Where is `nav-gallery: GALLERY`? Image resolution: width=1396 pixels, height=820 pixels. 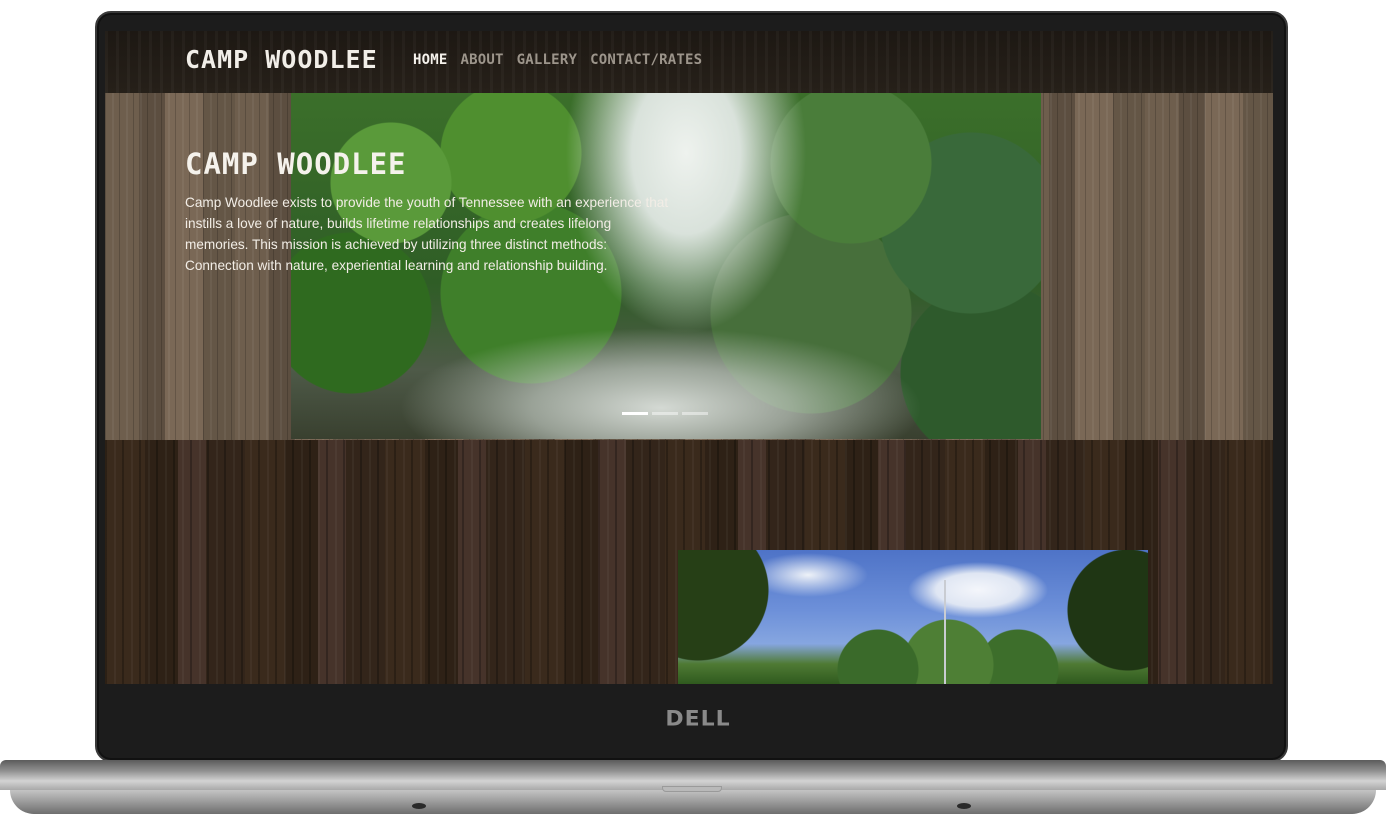
nav-gallery: GALLERY is located at coordinates (547, 60).